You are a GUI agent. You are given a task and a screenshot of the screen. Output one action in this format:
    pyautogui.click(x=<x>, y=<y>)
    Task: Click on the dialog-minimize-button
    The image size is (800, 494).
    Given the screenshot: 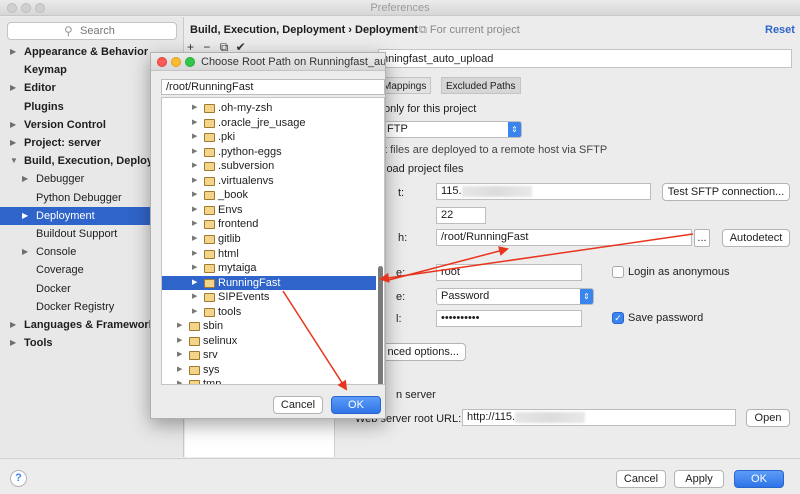 What is the action you would take?
    pyautogui.click(x=176, y=62)
    